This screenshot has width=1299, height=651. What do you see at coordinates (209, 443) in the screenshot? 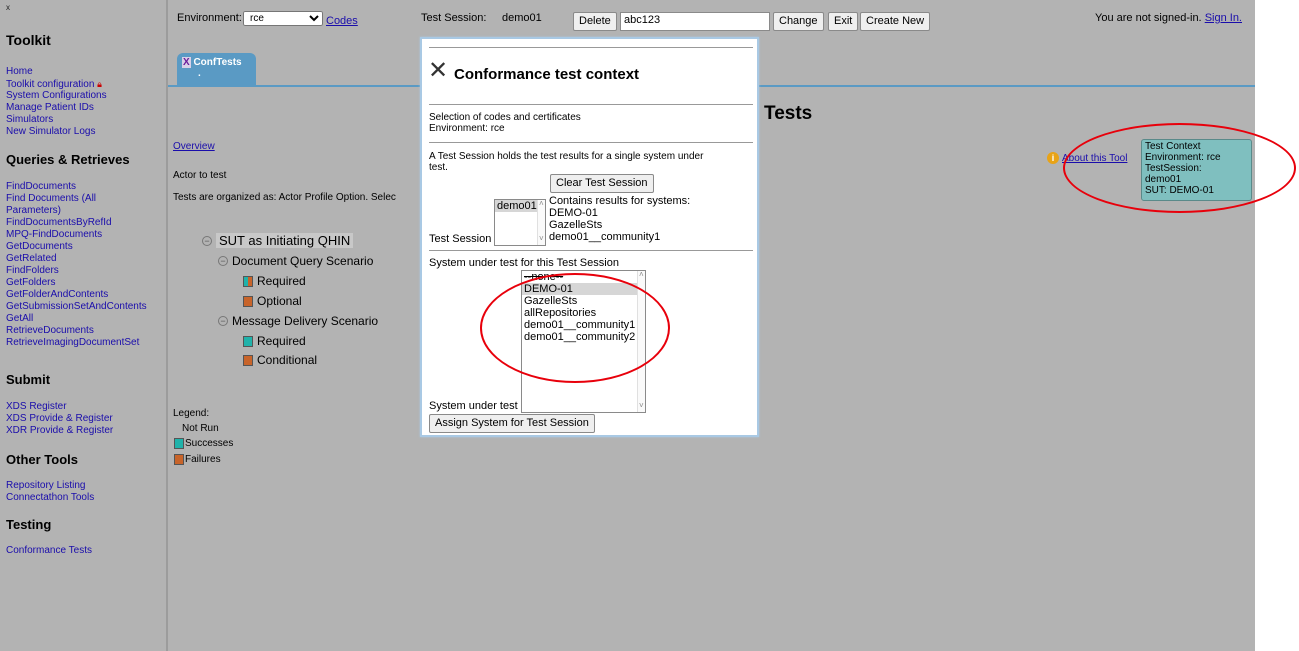
I see `legend-successes-label: Successes` at bounding box center [209, 443].